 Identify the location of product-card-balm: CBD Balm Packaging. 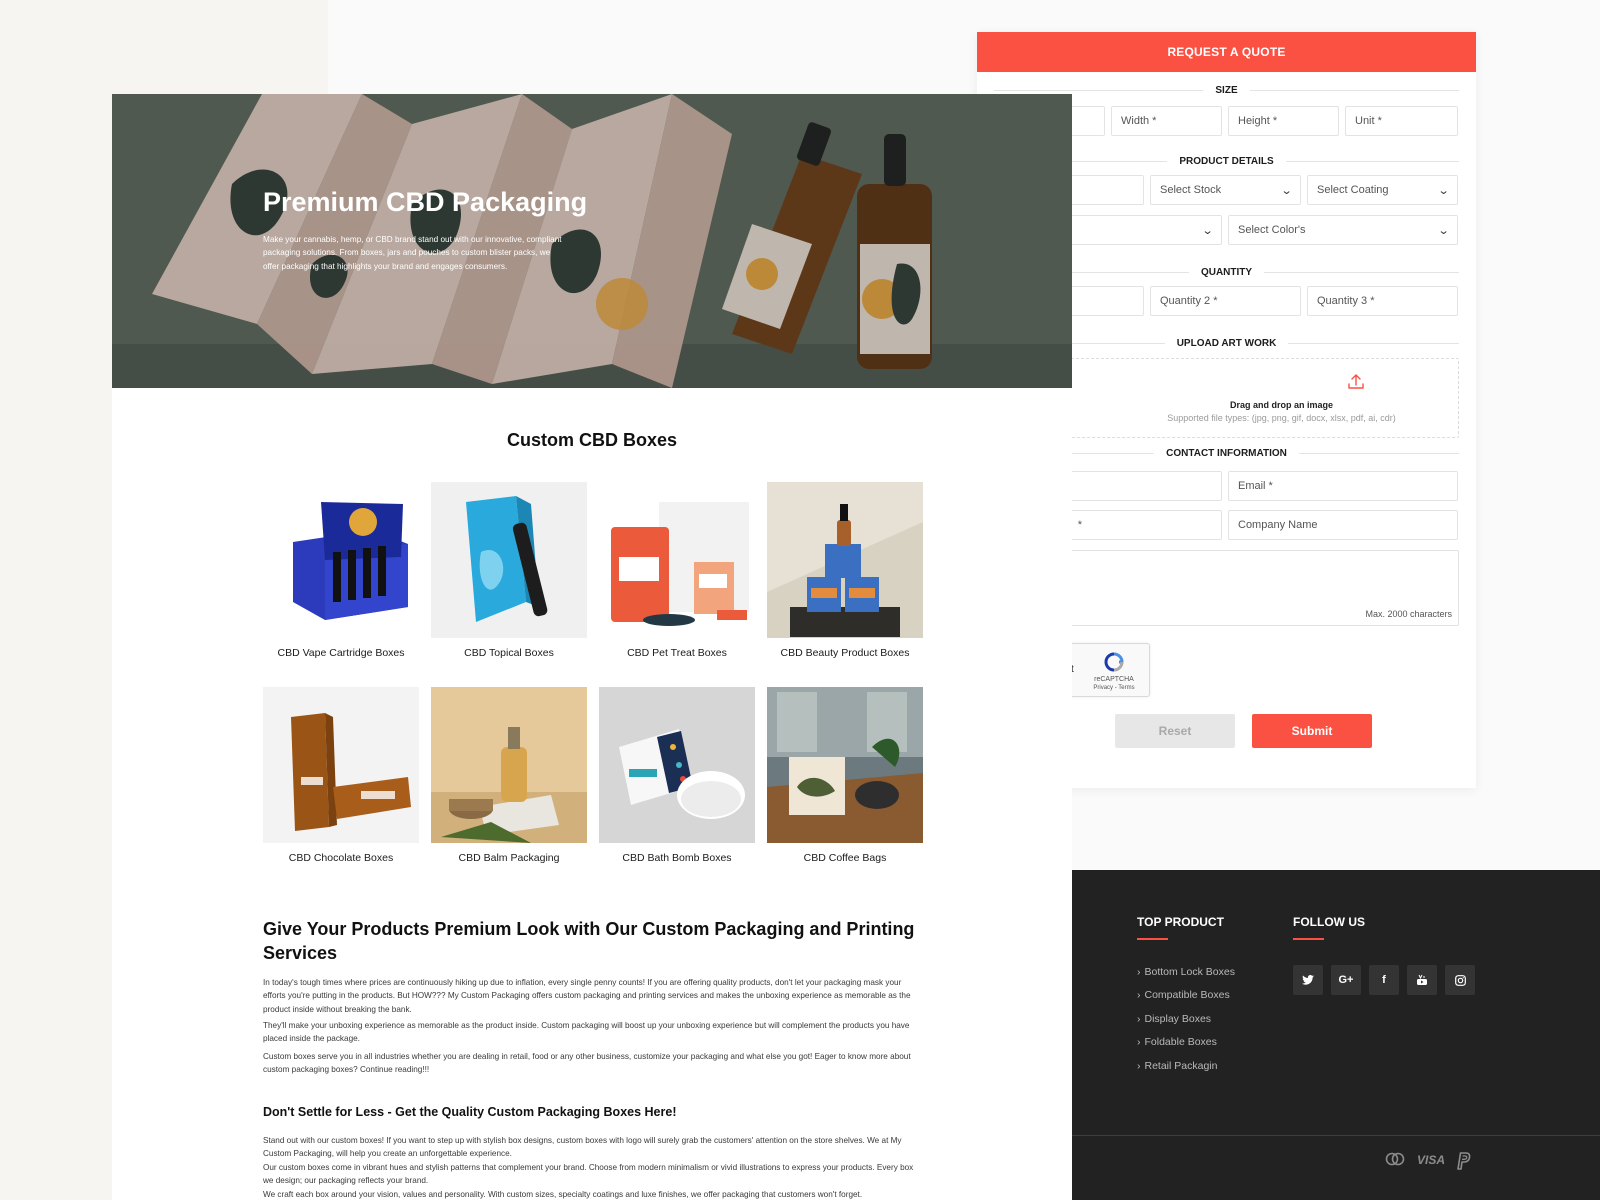
(509, 775).